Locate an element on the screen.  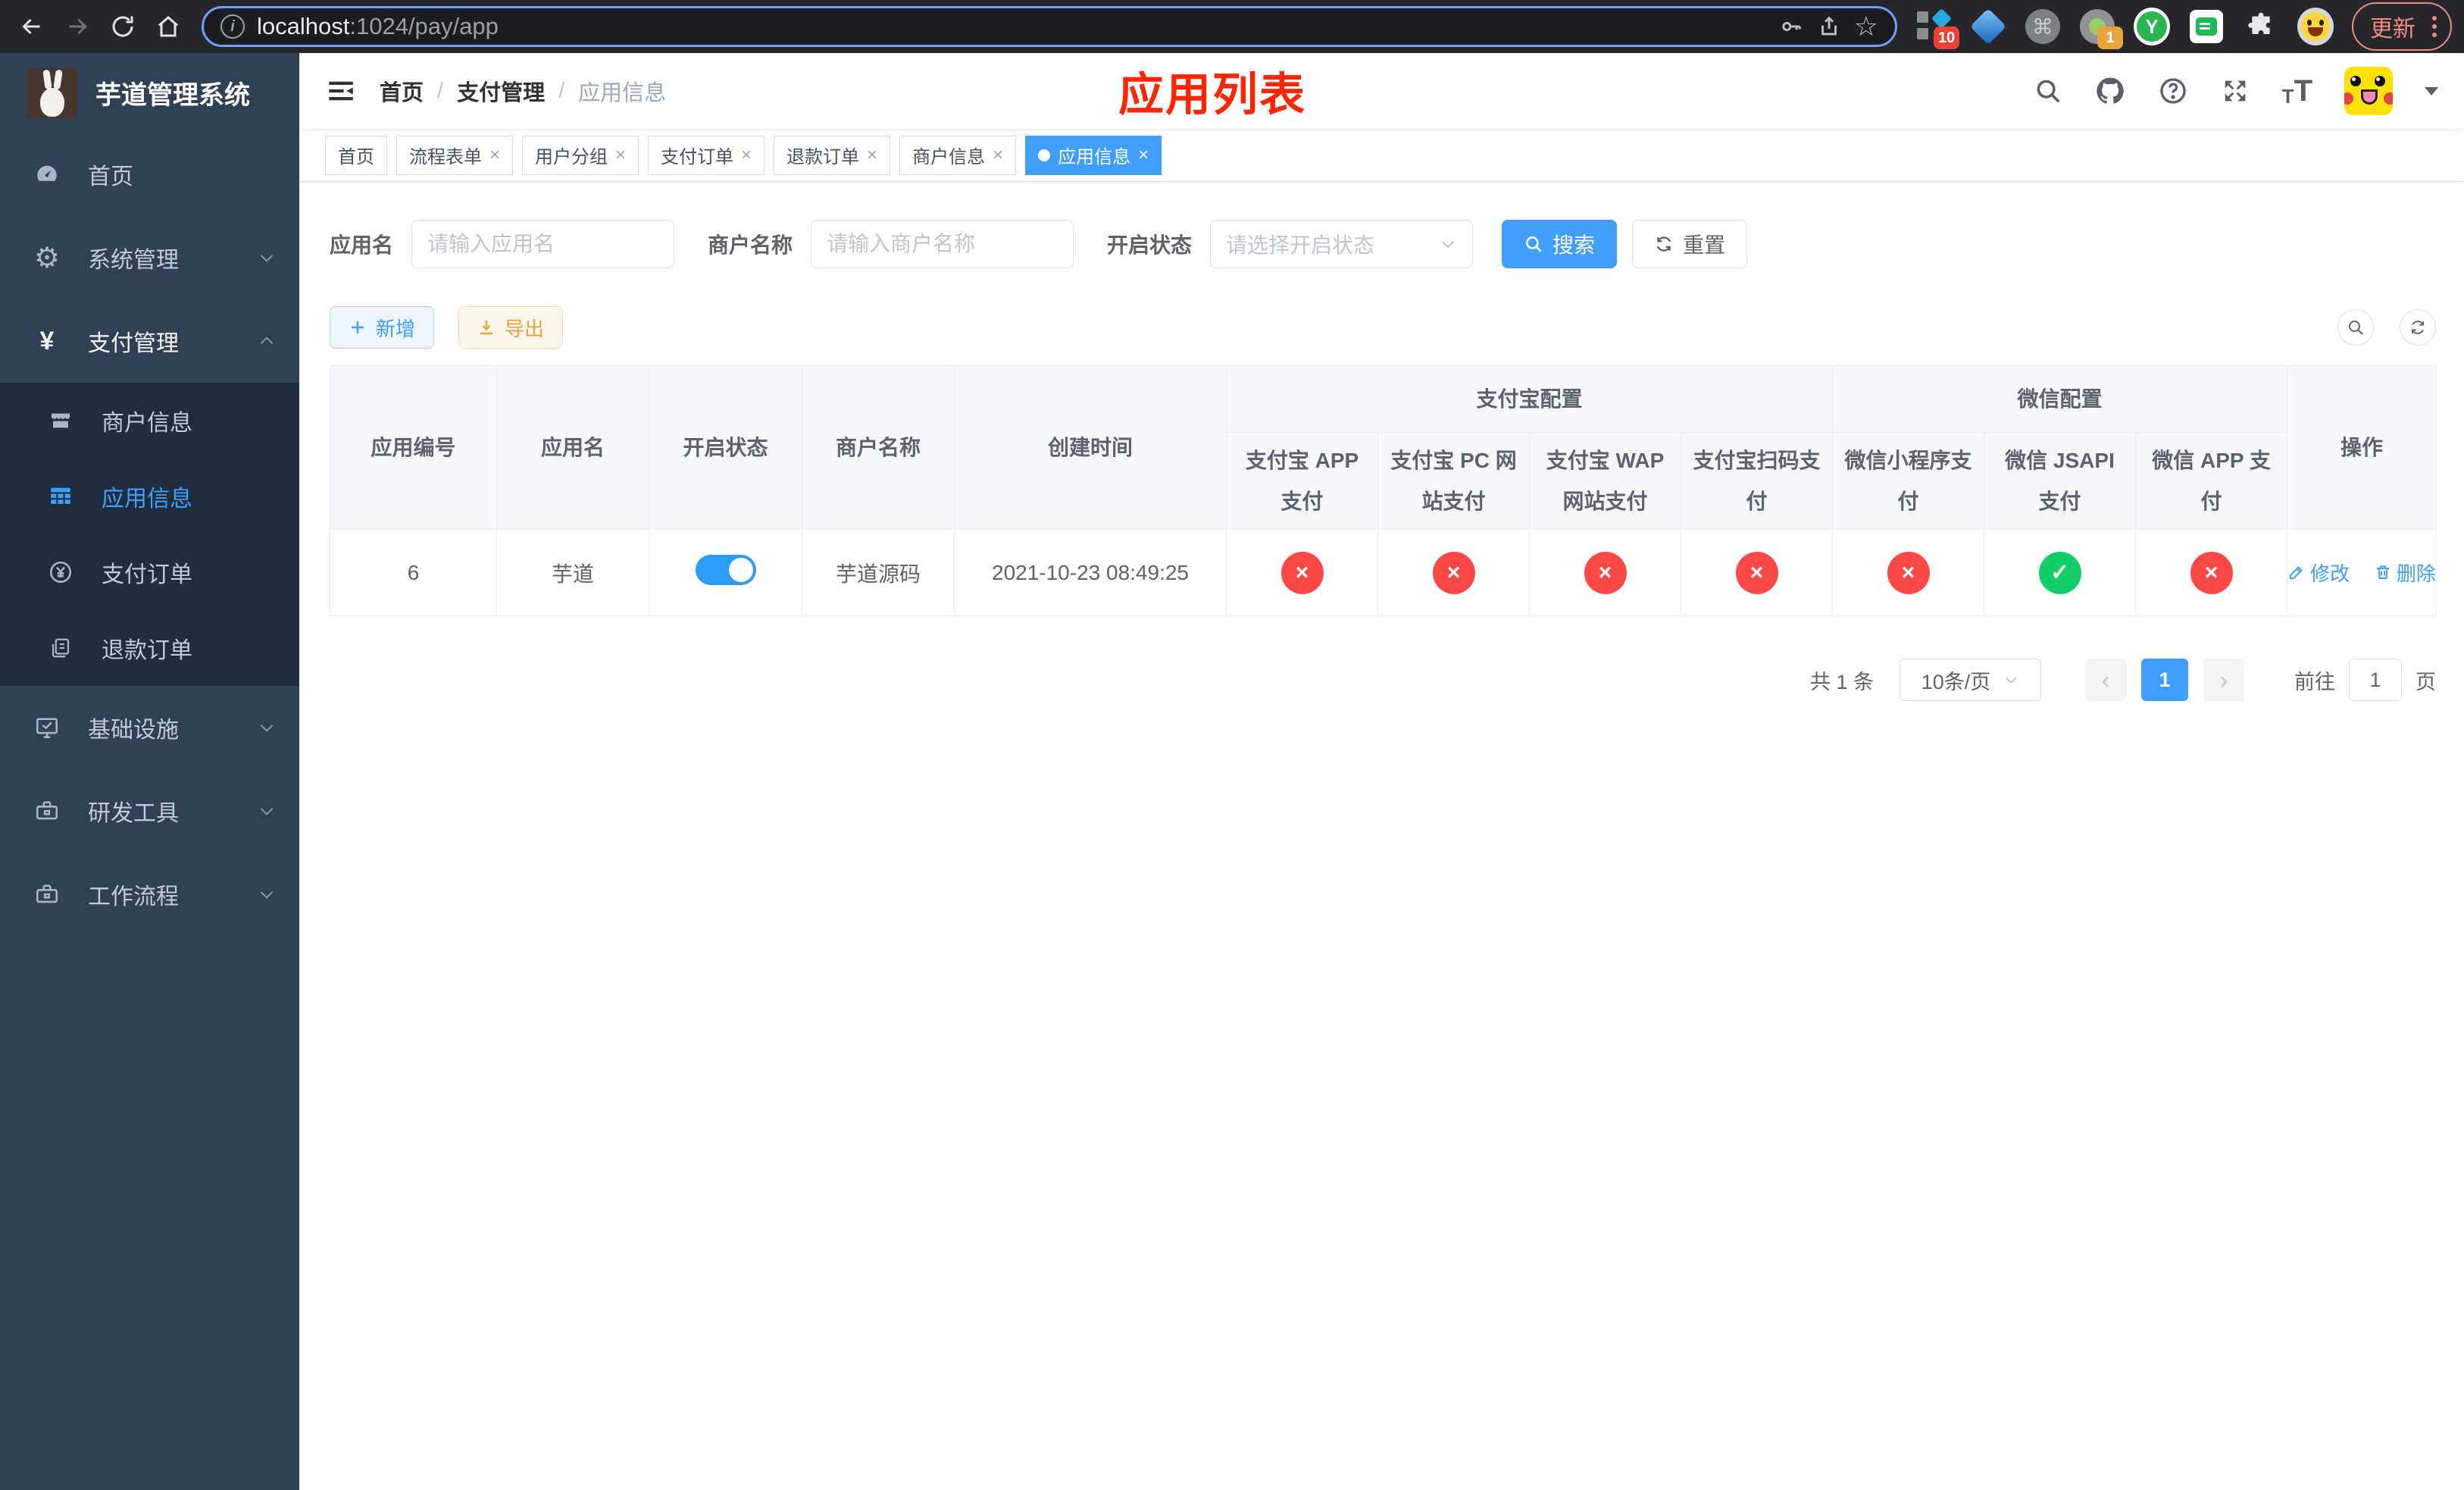
app-name-input is located at coordinates (543, 244).